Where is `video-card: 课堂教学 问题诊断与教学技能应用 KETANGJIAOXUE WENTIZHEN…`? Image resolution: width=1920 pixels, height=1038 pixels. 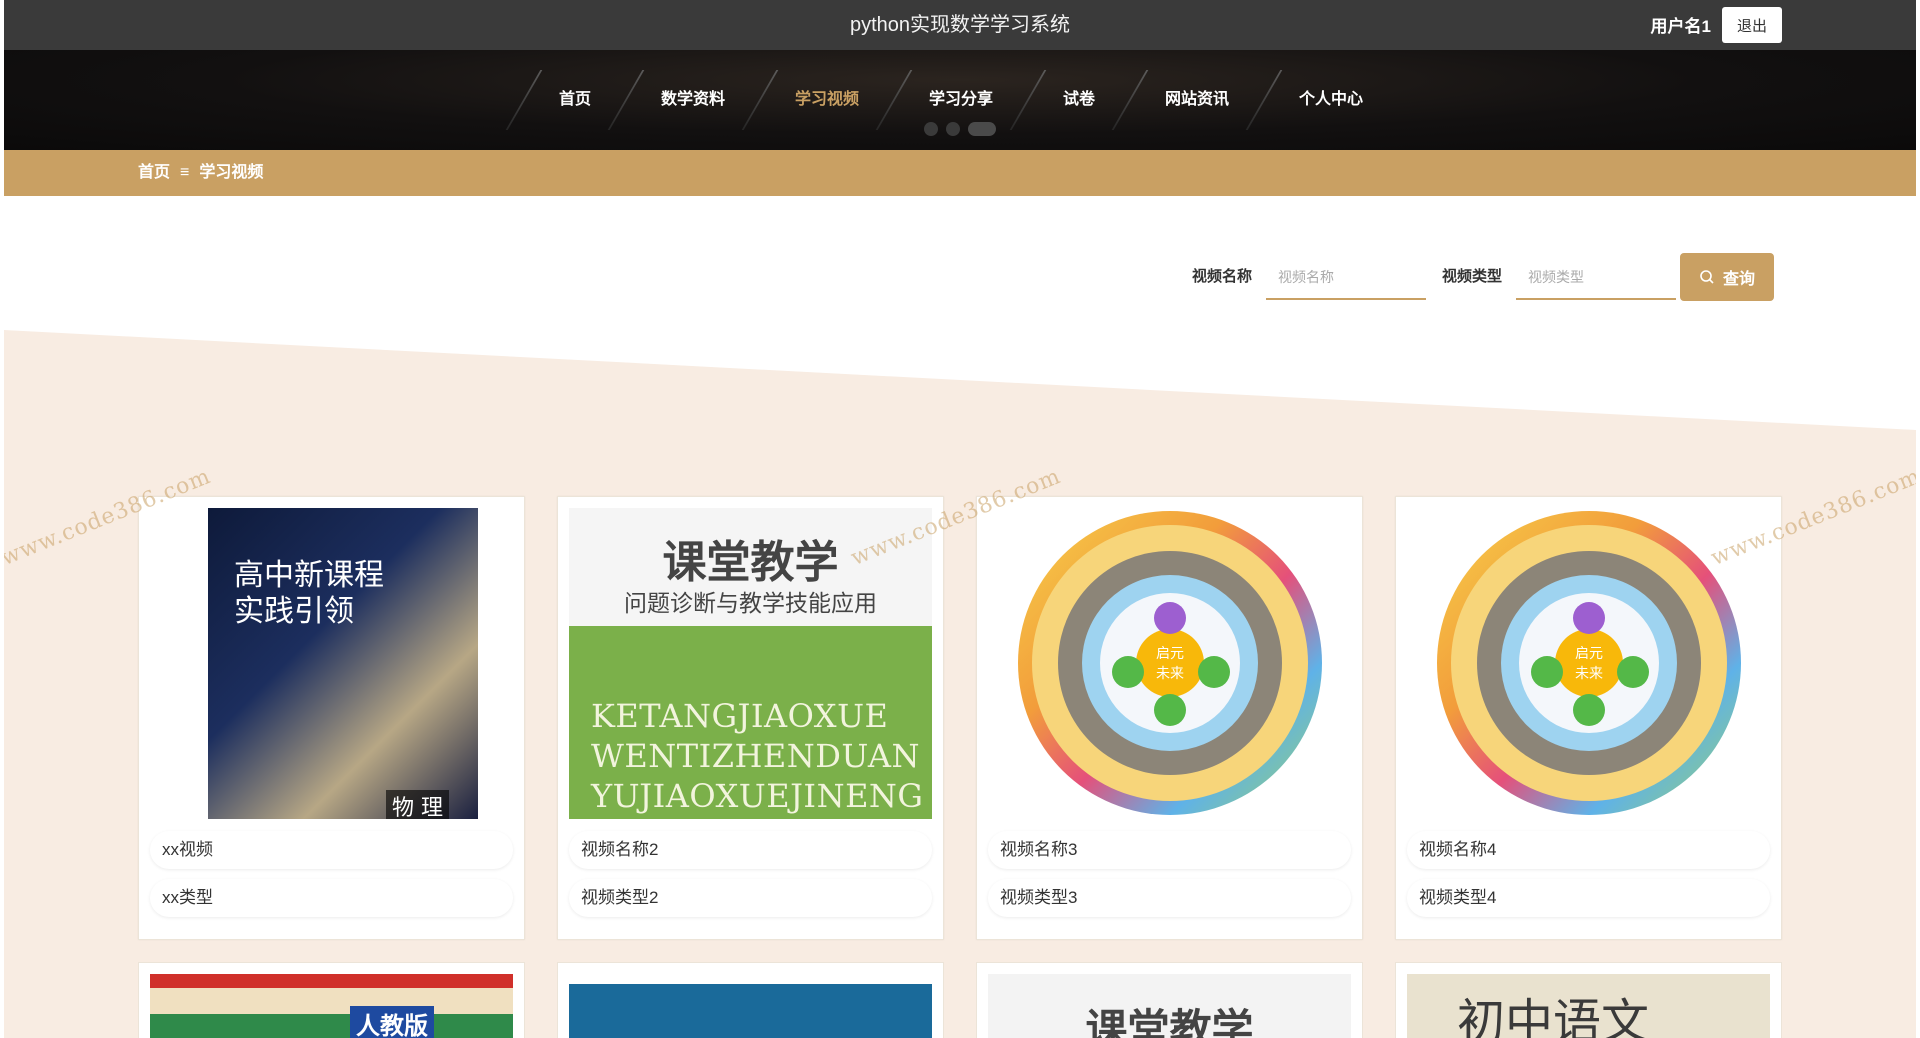
video-card: 课堂教学 问题诊断与教学技能应用 KETANGJIAOXUE WENTIZHEN… is located at coordinates (750, 718).